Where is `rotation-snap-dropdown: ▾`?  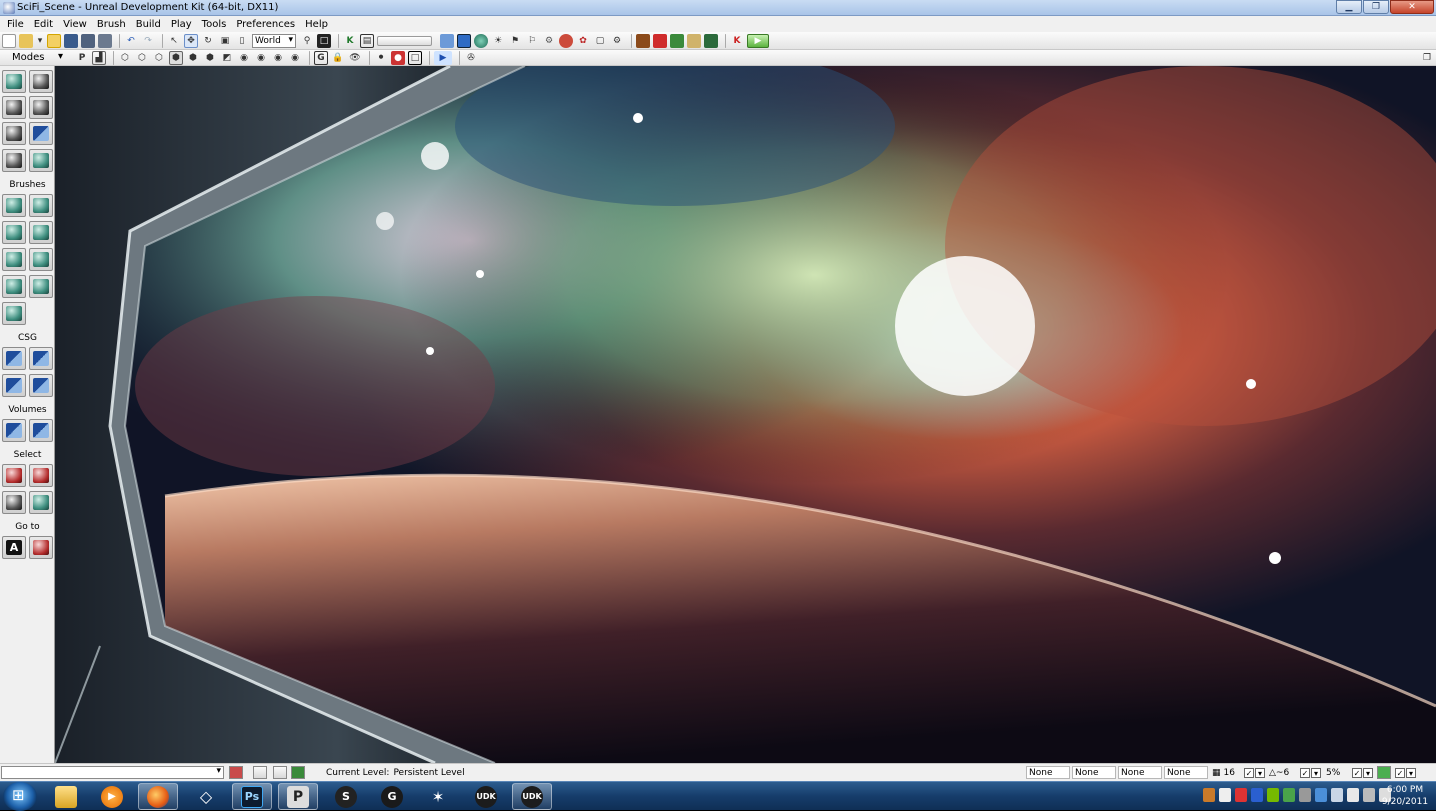
rotation-snap-dropdown: ▾ is located at coordinates (1316, 772).